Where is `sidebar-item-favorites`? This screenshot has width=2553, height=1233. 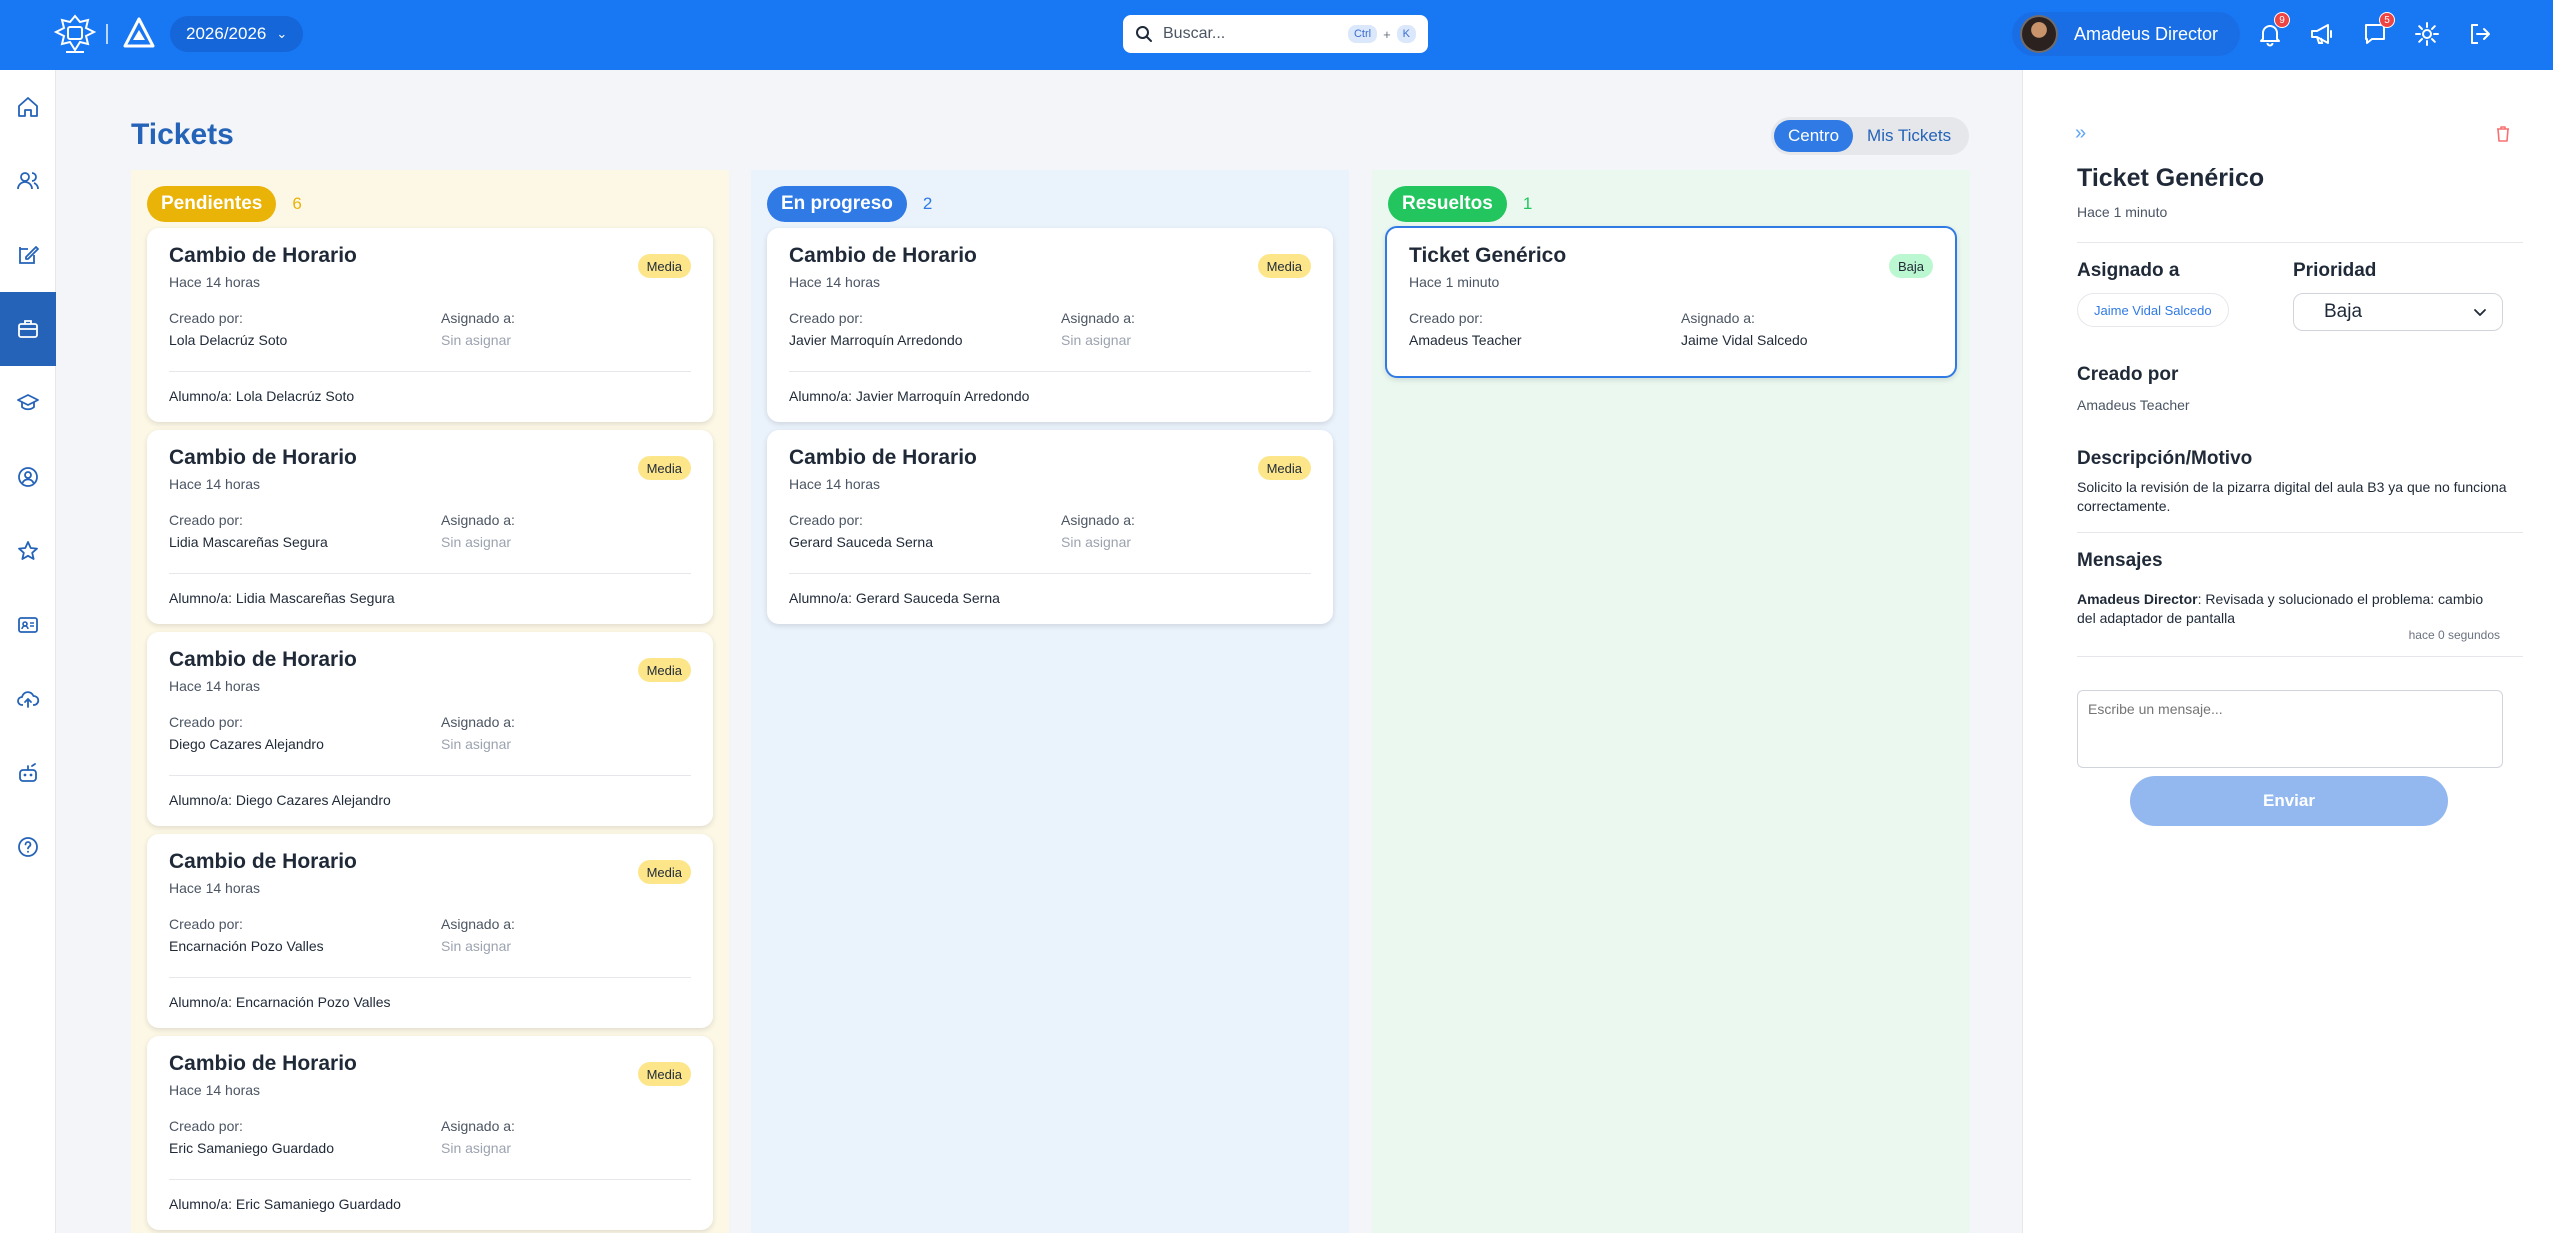
sidebar-item-favorites is located at coordinates (28, 551).